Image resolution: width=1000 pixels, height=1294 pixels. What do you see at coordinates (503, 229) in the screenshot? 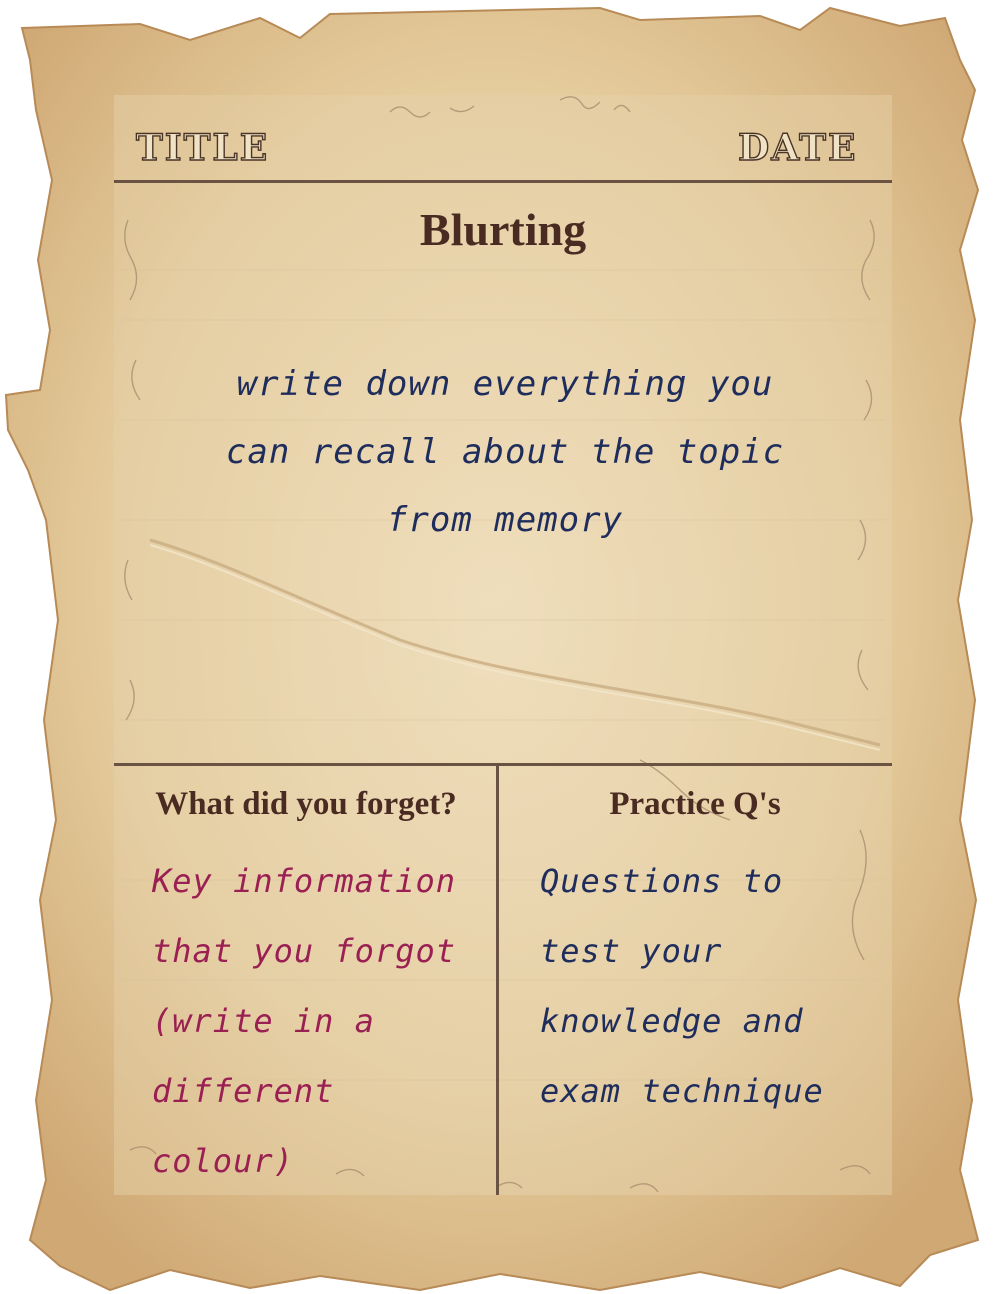
I see `page-title: Blurting` at bounding box center [503, 229].